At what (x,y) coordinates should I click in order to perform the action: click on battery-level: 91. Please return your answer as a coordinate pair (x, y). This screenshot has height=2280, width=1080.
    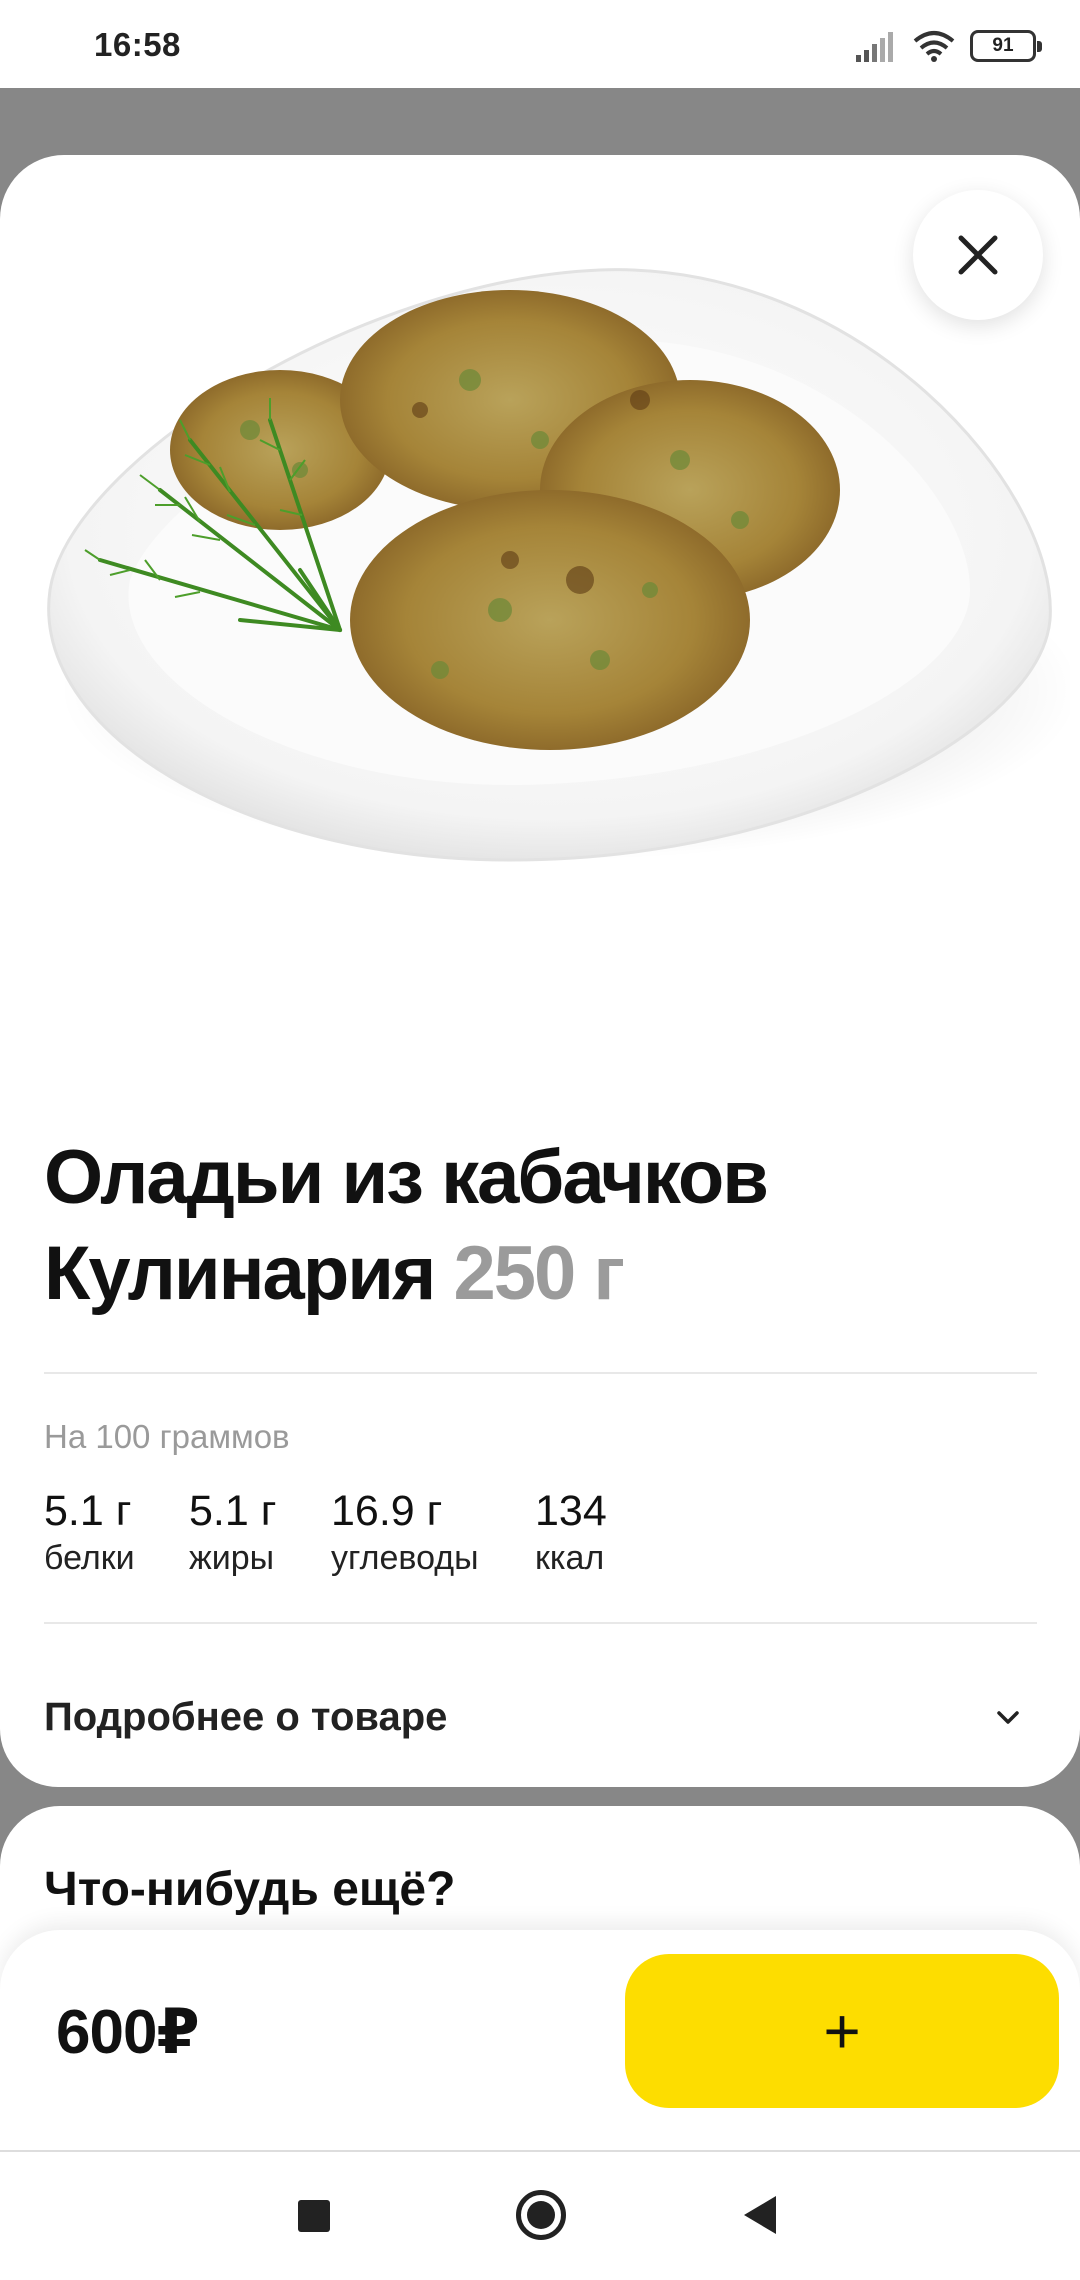
    Looking at the image, I should click on (1003, 45).